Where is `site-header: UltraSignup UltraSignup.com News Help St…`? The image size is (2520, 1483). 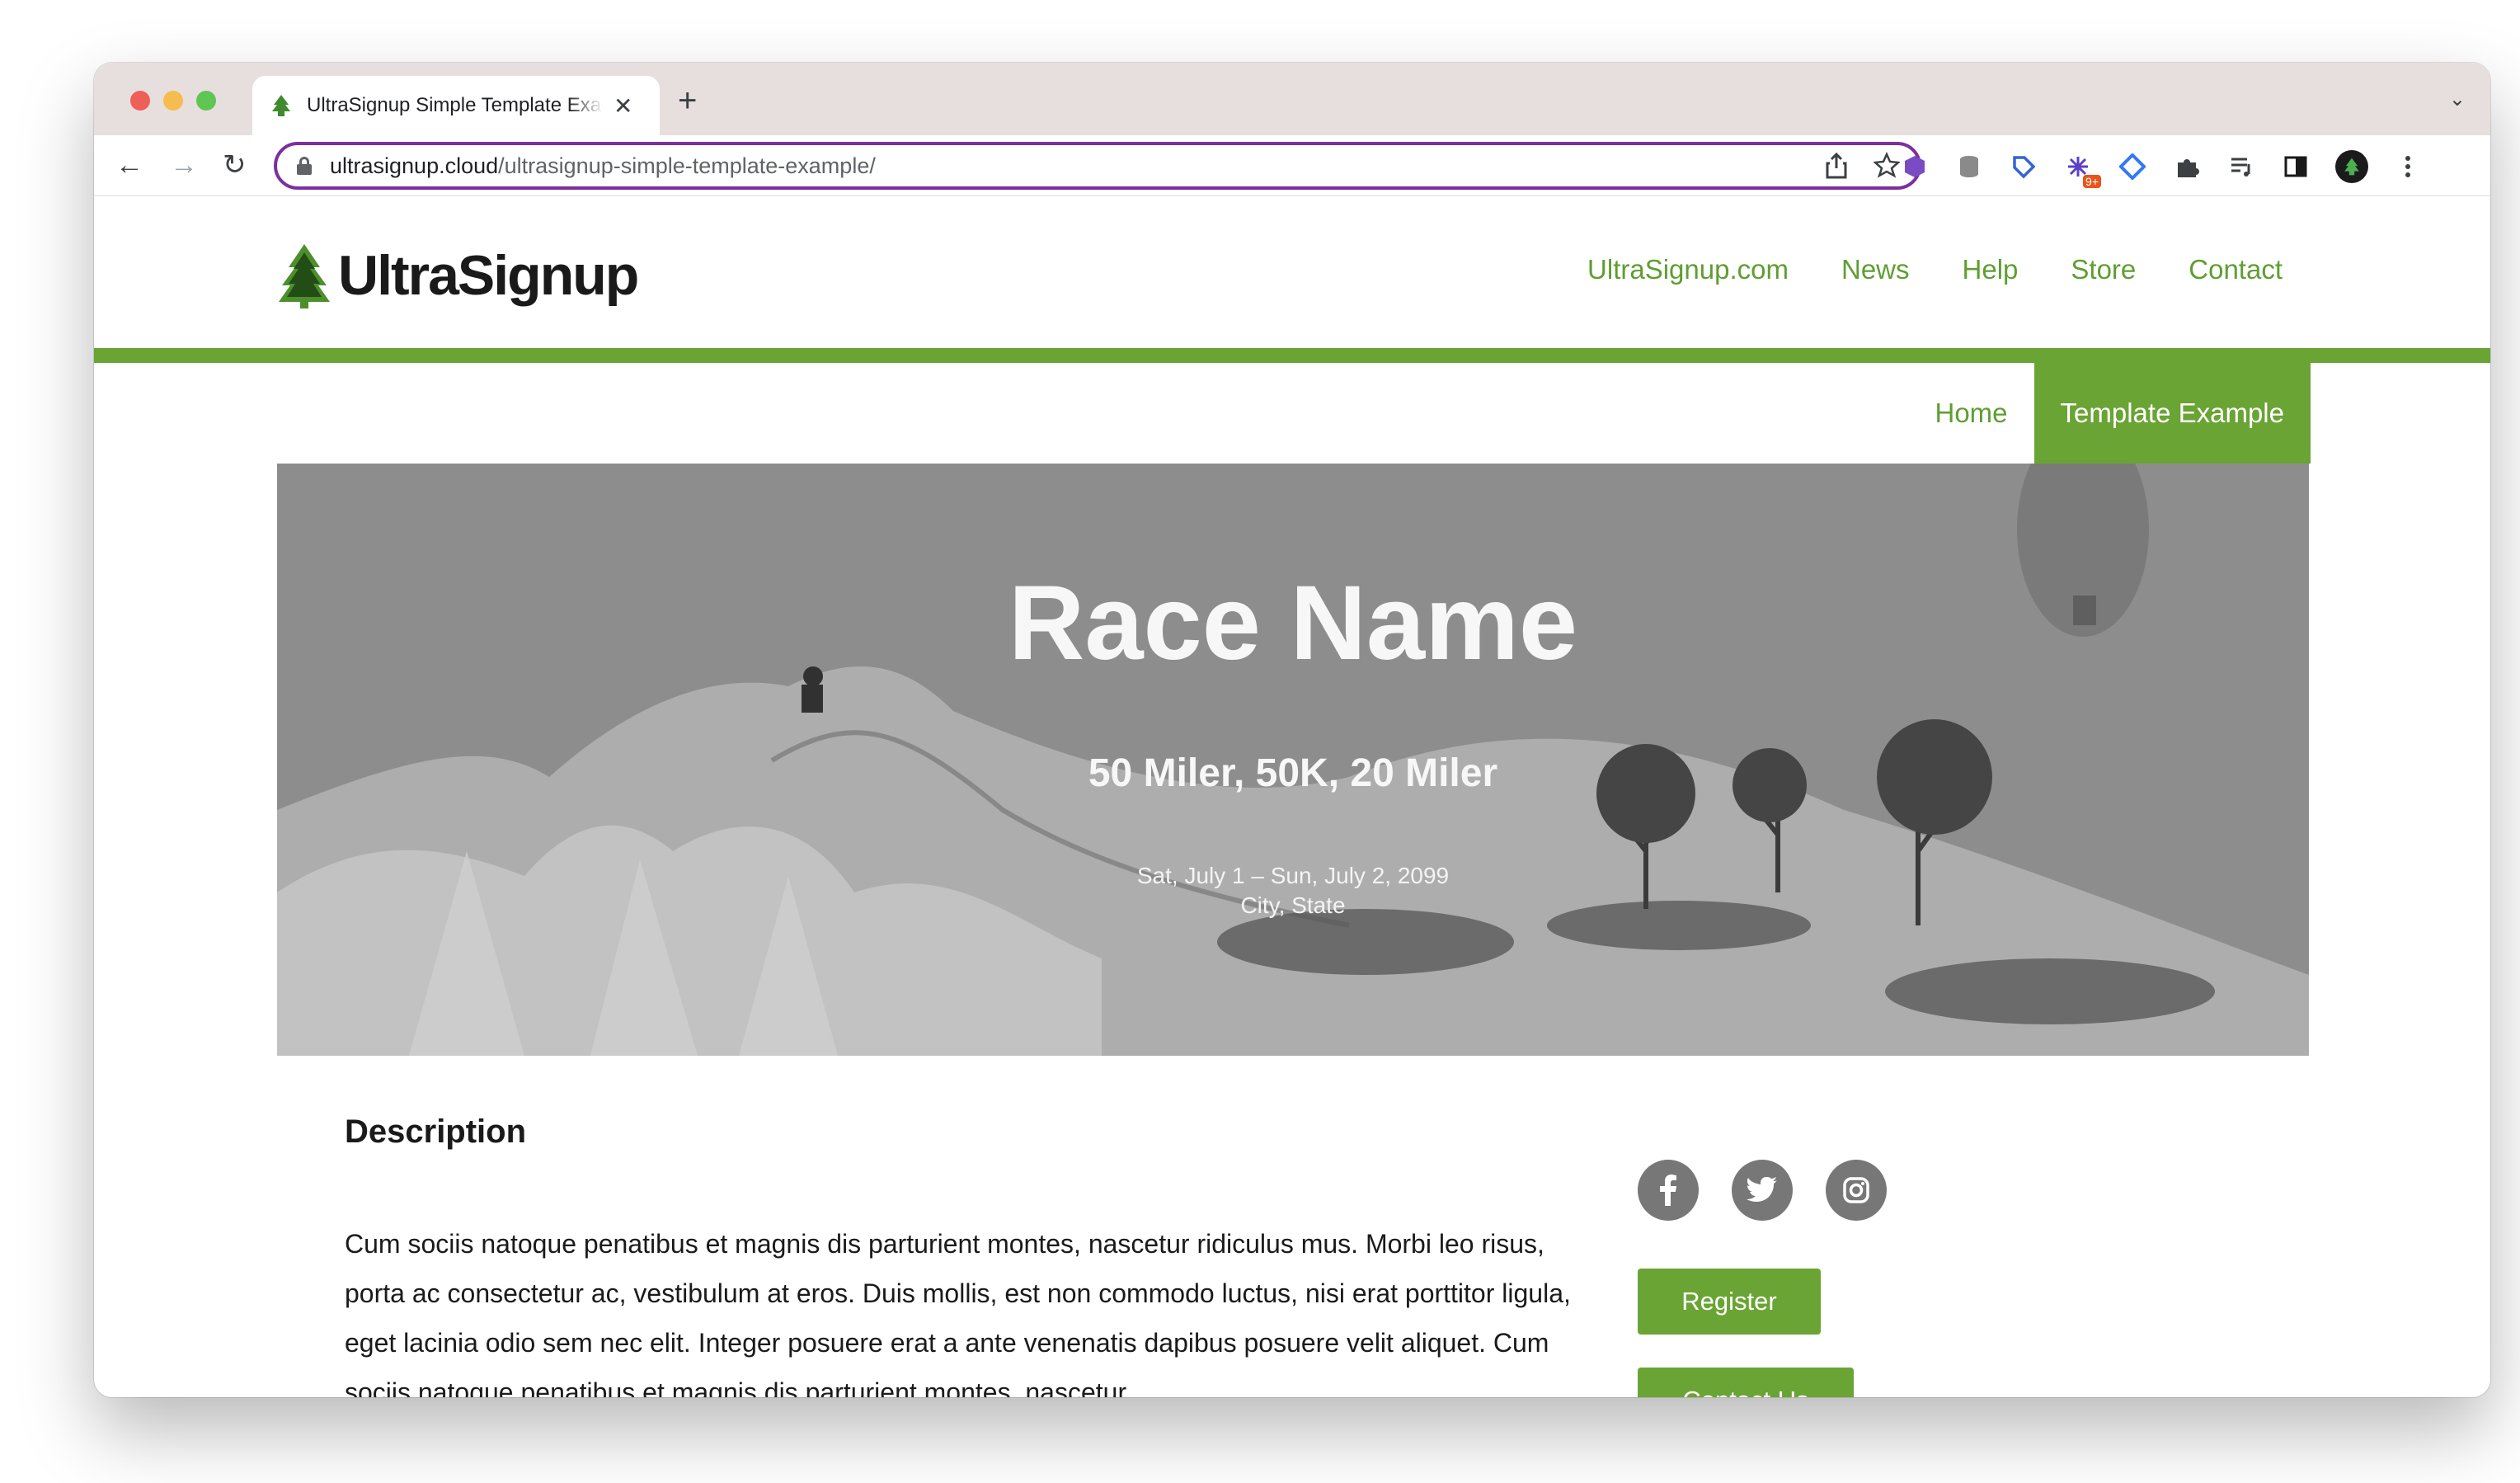
site-header: UltraSignup UltraSignup.com News Help St… is located at coordinates (1292, 272).